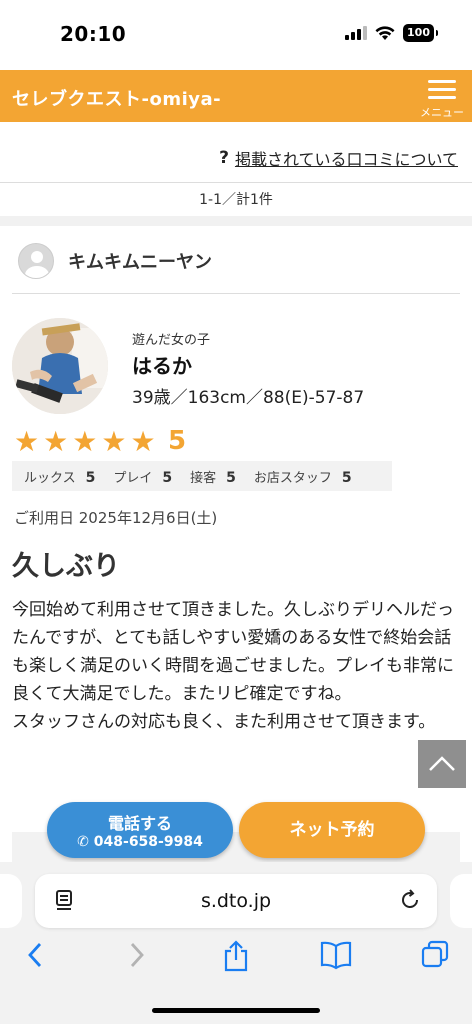  I want to click on reviewer: キムキムニーヤン, so click(115, 261).